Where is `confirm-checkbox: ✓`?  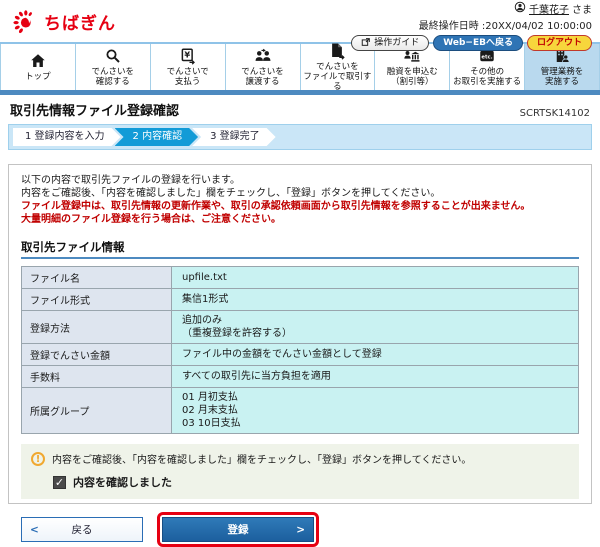 confirm-checkbox: ✓ is located at coordinates (59, 482).